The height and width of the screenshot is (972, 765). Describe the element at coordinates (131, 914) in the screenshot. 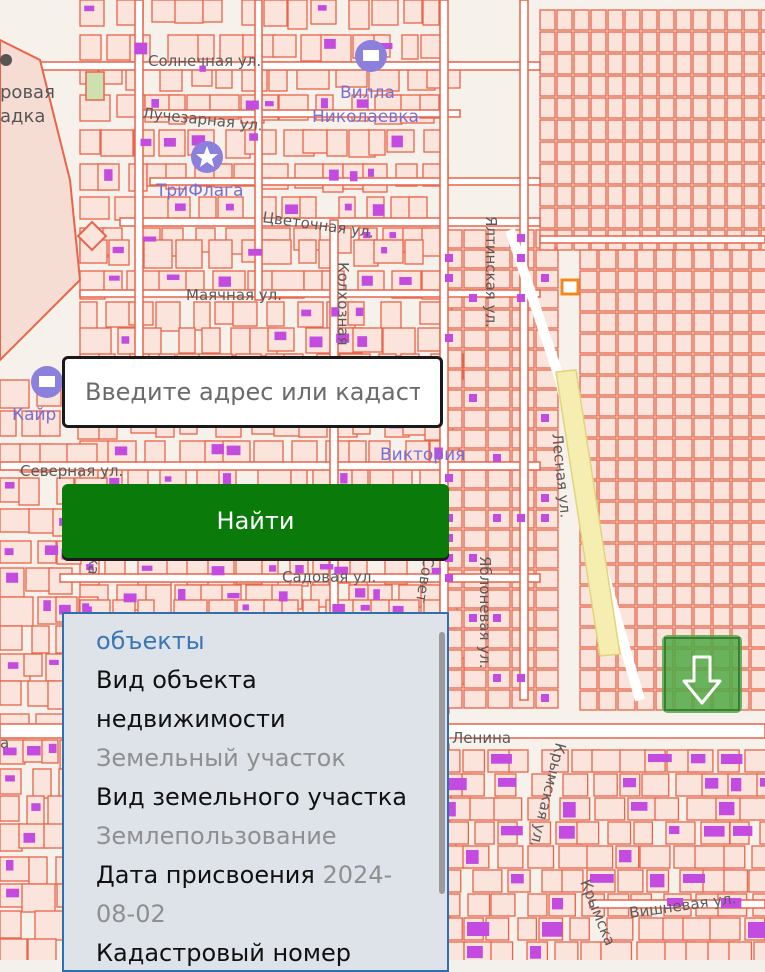

I see `info-row: 08-02` at that location.